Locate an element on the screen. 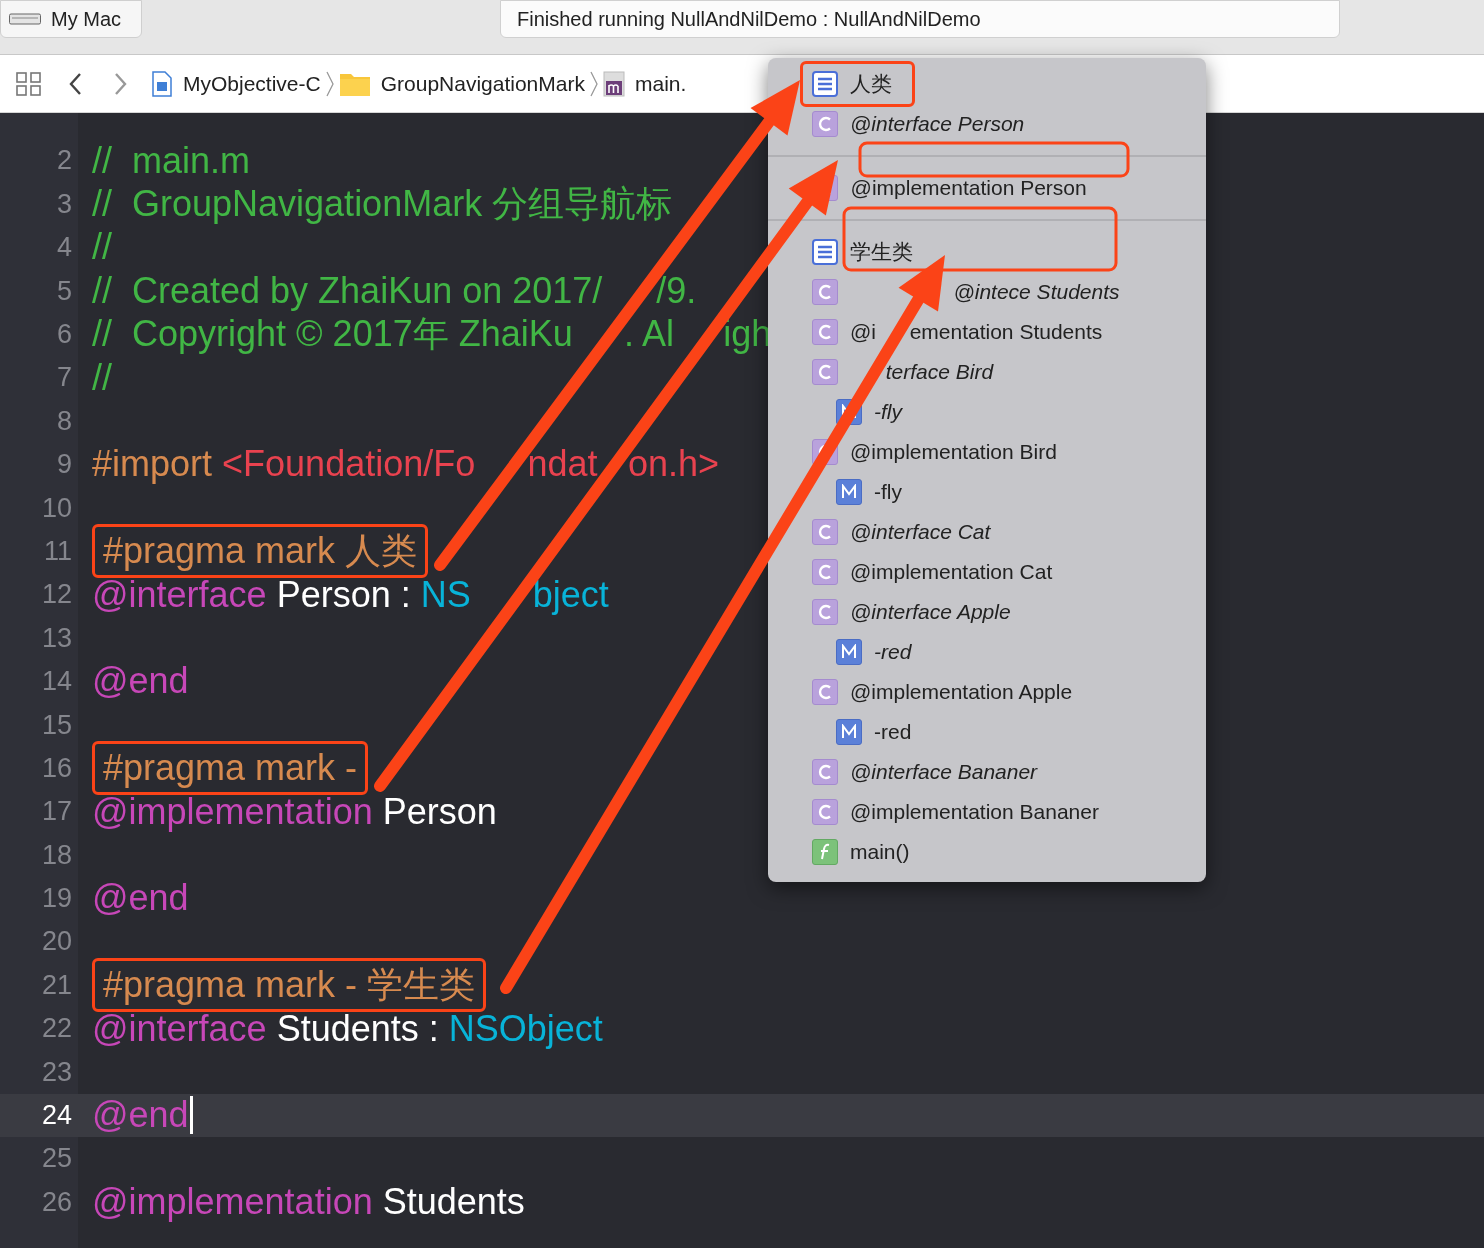 The width and height of the screenshot is (1484, 1248). symbol-menu-item: @implementation Bananer is located at coordinates (974, 812).